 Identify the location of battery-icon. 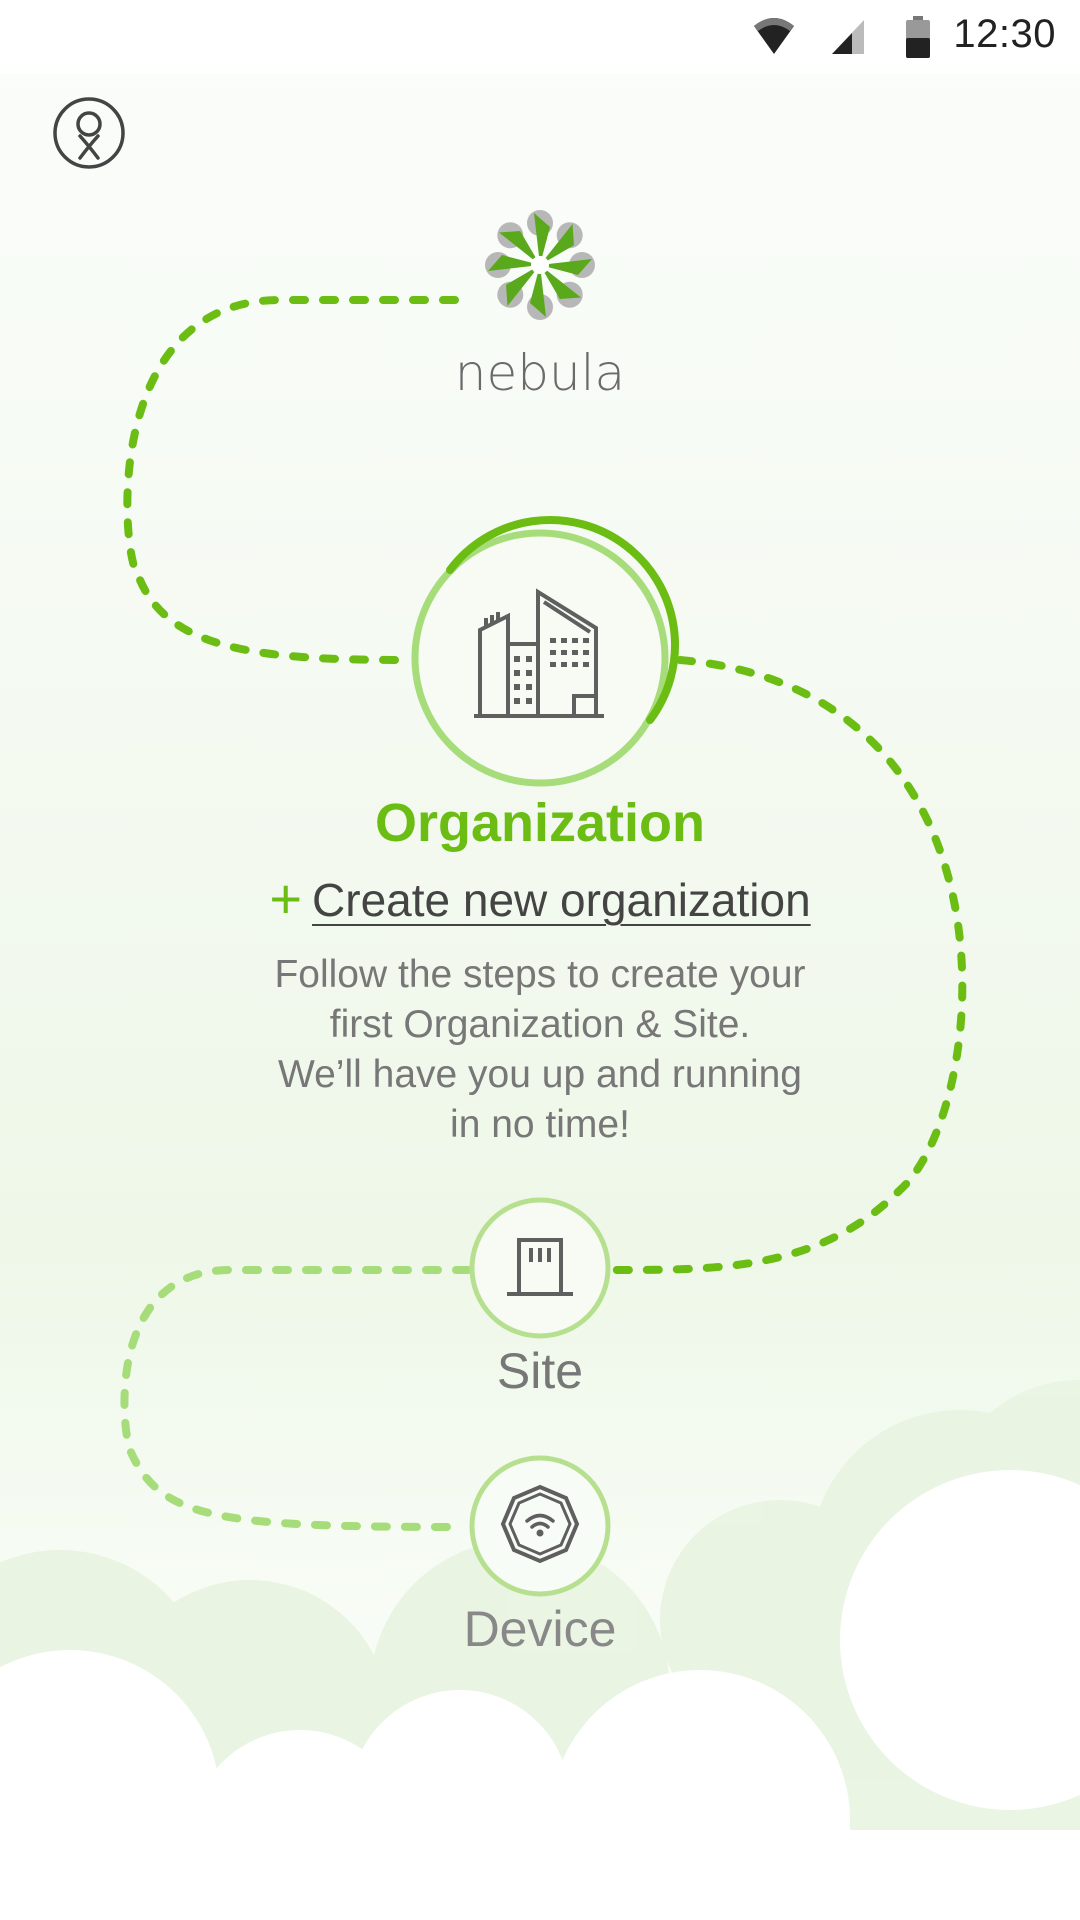
(918, 37).